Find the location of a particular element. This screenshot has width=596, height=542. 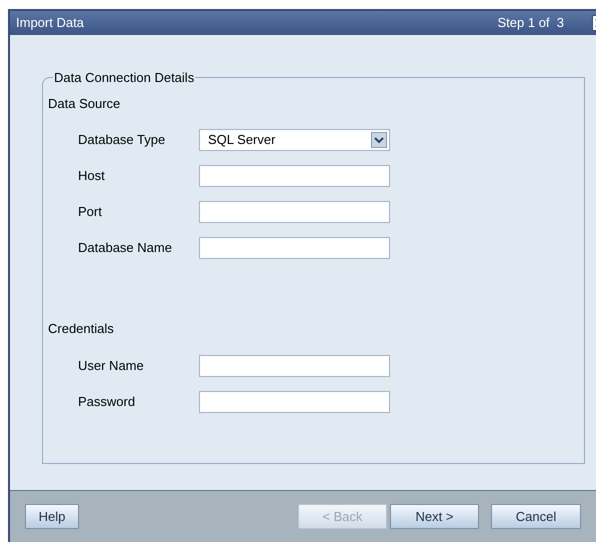

dialog-button: Cancel is located at coordinates (536, 516).